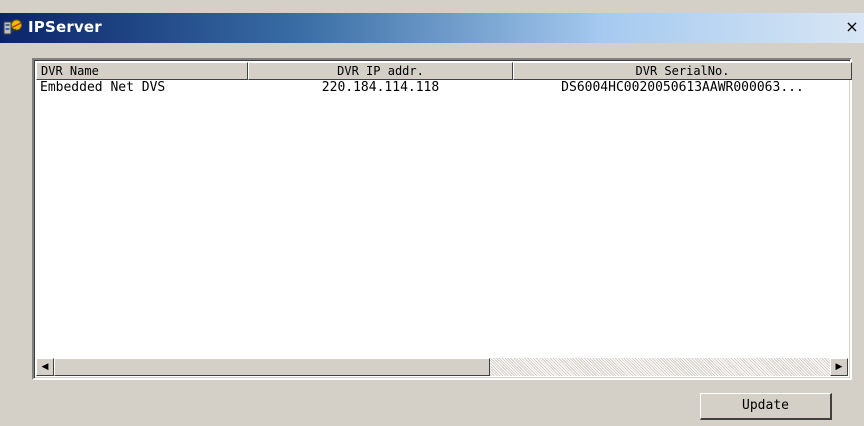 The height and width of the screenshot is (426, 864). I want to click on horizontal-scrollbar: ◀ ▶, so click(442, 367).